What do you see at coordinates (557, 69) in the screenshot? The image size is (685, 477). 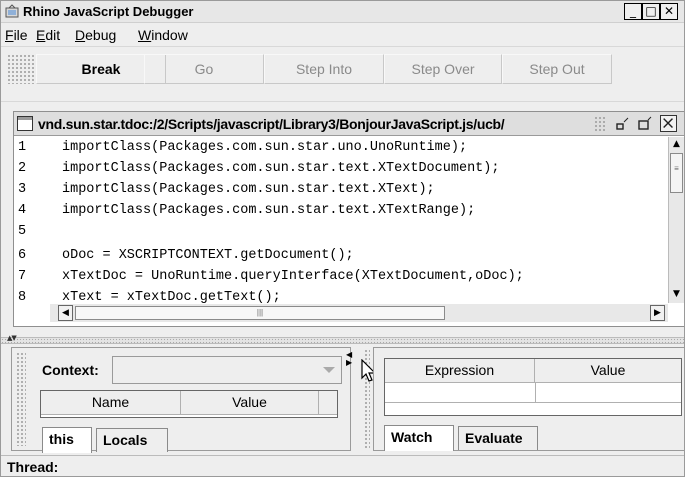 I see `step-out-button: Step Out` at bounding box center [557, 69].